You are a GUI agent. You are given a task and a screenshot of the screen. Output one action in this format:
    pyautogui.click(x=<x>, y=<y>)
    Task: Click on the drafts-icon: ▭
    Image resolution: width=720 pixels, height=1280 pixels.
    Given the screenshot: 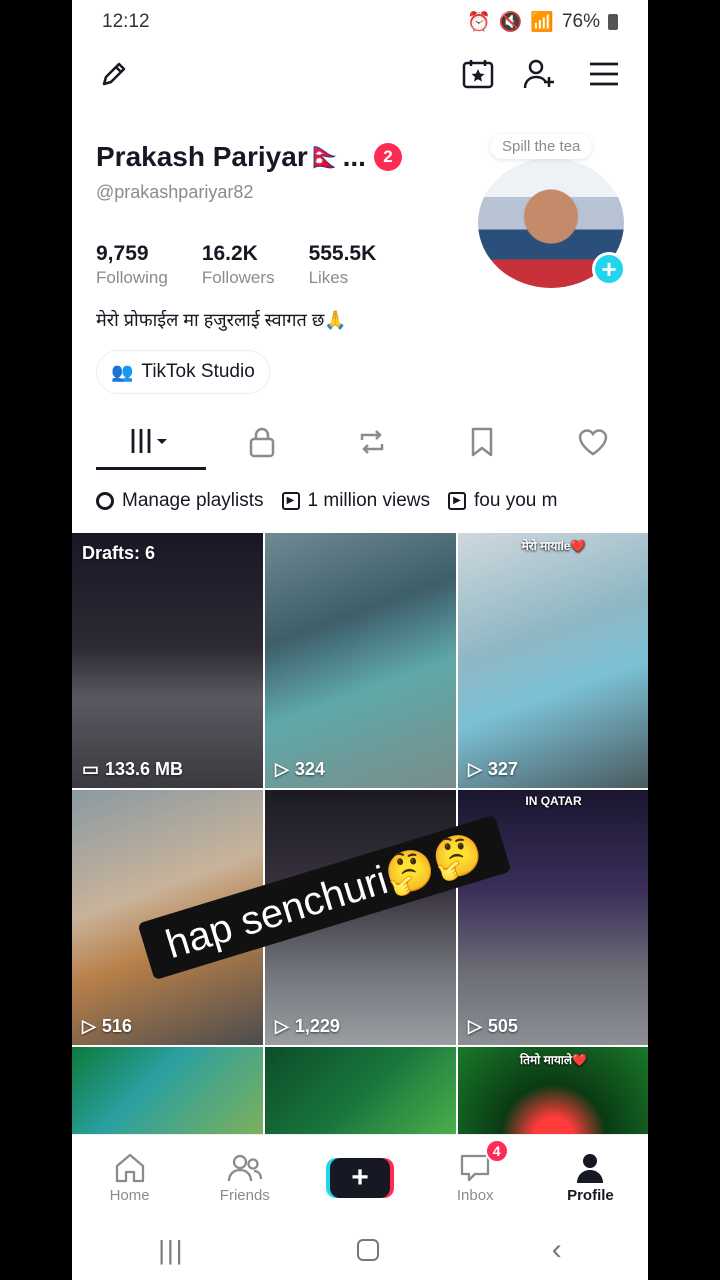 What is the action you would take?
    pyautogui.click(x=91, y=769)
    